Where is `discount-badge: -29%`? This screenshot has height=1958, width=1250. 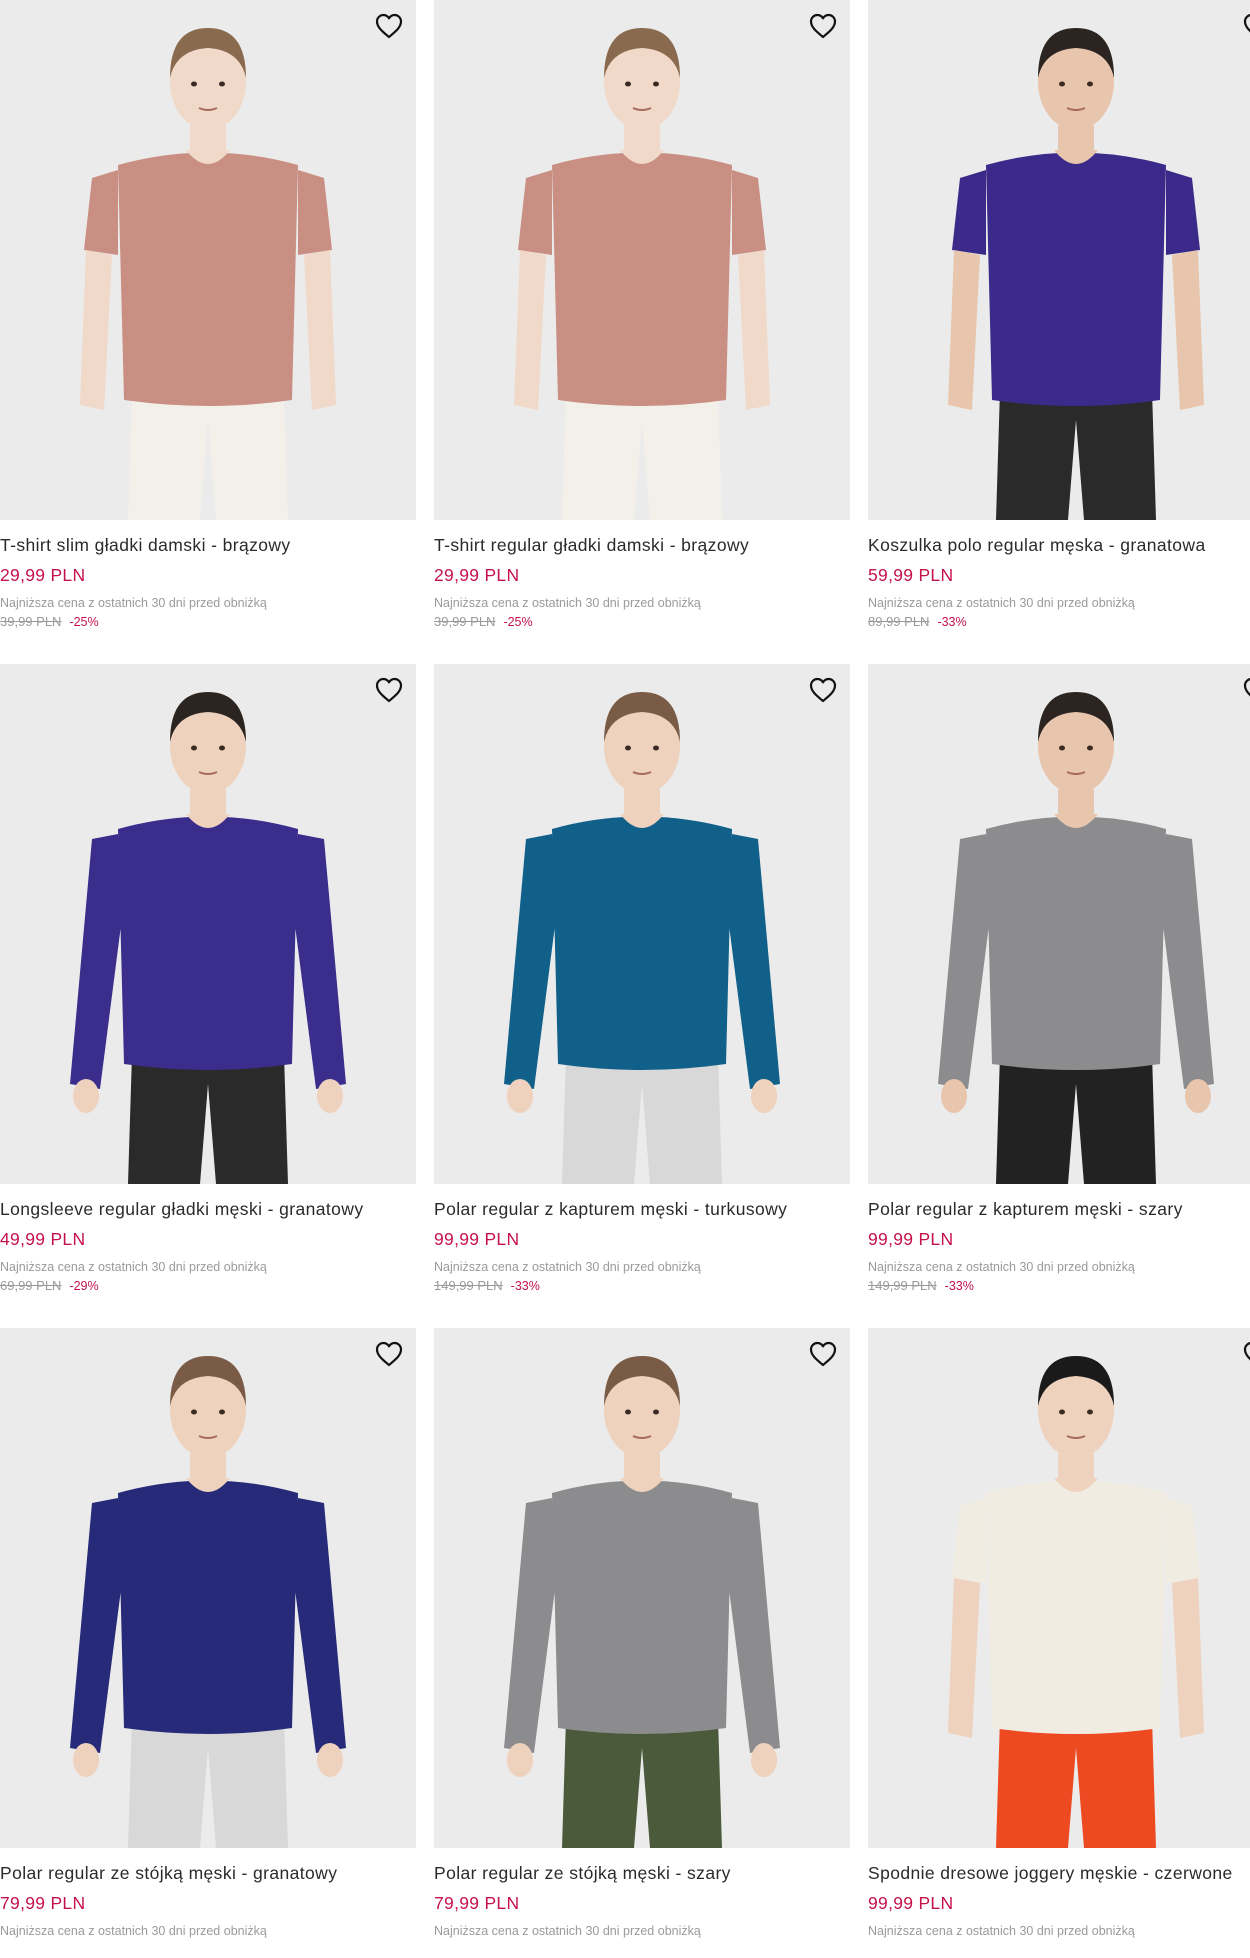
discount-badge: -29% is located at coordinates (84, 1286).